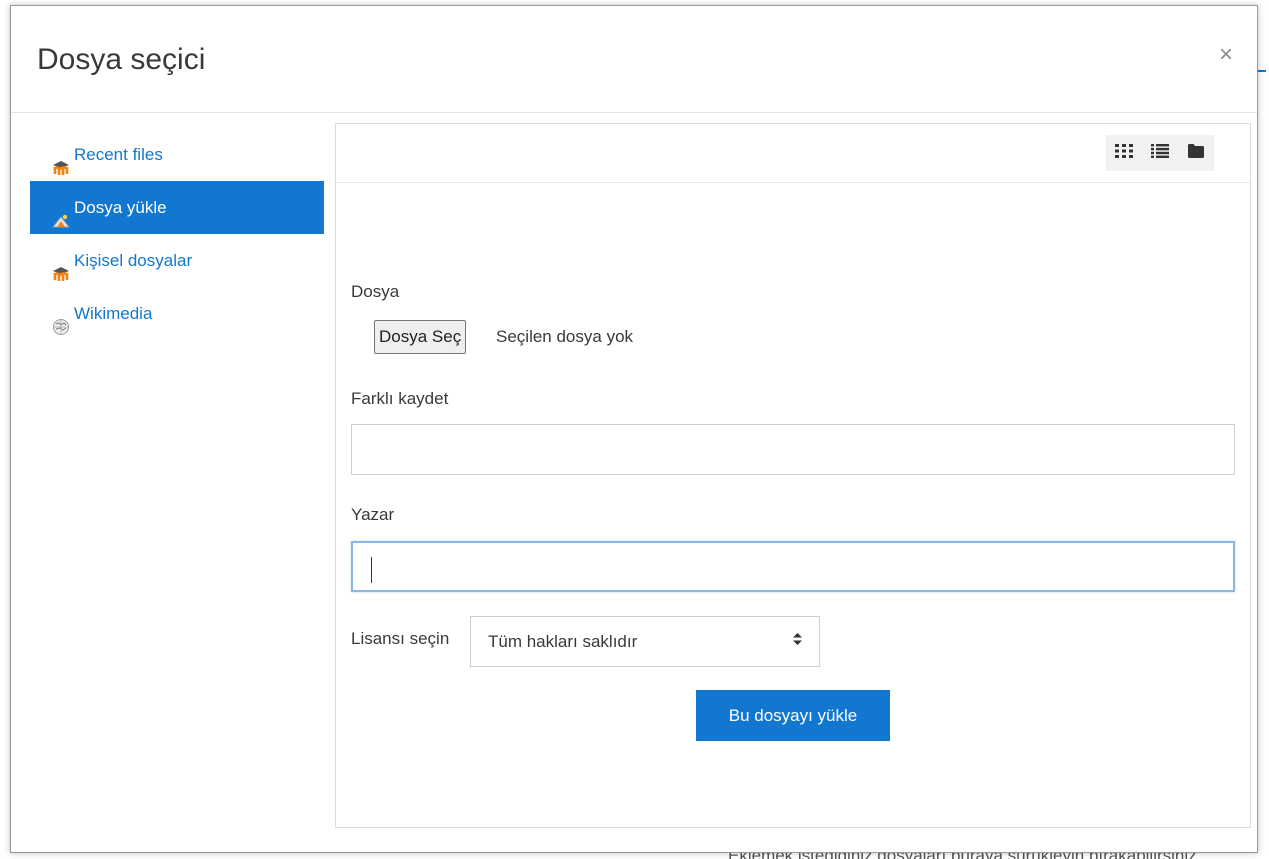 This screenshot has width=1269, height=859. Describe the element at coordinates (420, 337) in the screenshot. I see `choose-file-button: Dosya Seç` at that location.